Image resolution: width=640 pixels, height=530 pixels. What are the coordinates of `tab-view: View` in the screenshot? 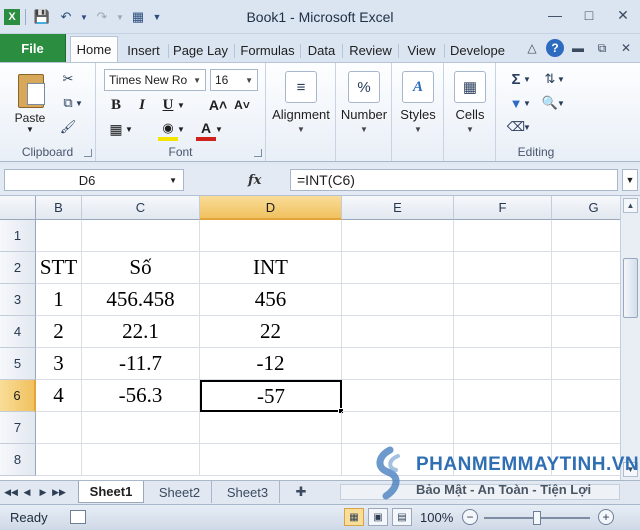 It's located at (421, 50).